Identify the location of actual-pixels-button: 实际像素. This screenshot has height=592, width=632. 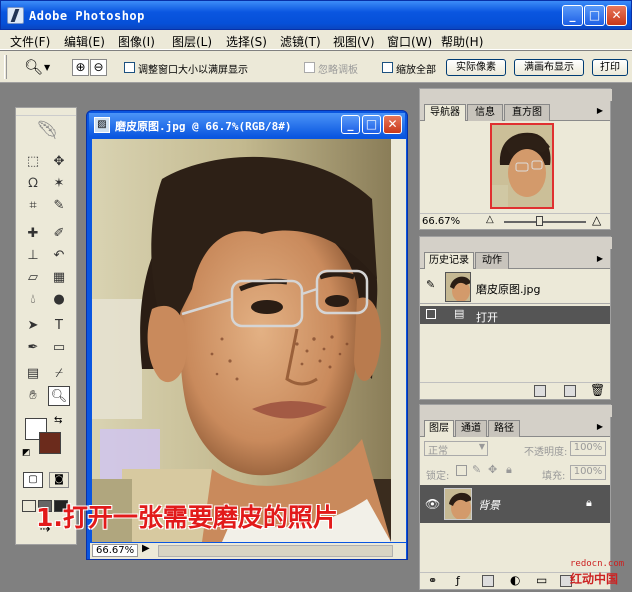
(476, 67).